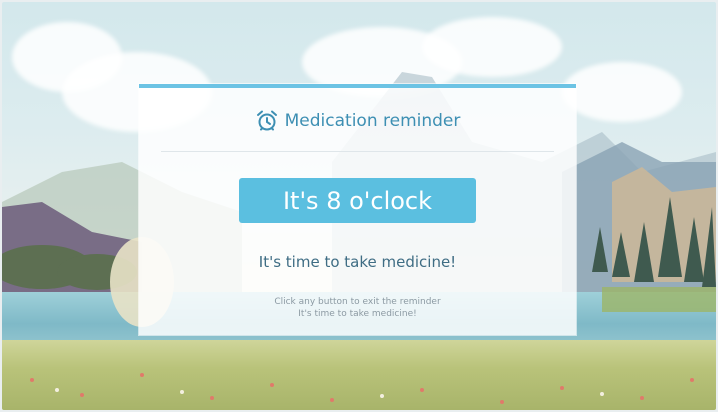 Image resolution: width=718 pixels, height=412 pixels. What do you see at coordinates (362, 388) in the screenshot?
I see `flowers` at bounding box center [362, 388].